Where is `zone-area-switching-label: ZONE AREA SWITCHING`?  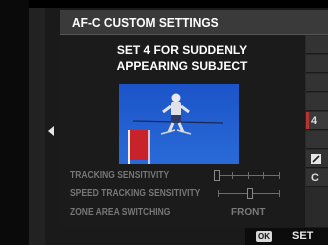 zone-area-switching-label: ZONE AREA SWITCHING is located at coordinates (120, 212).